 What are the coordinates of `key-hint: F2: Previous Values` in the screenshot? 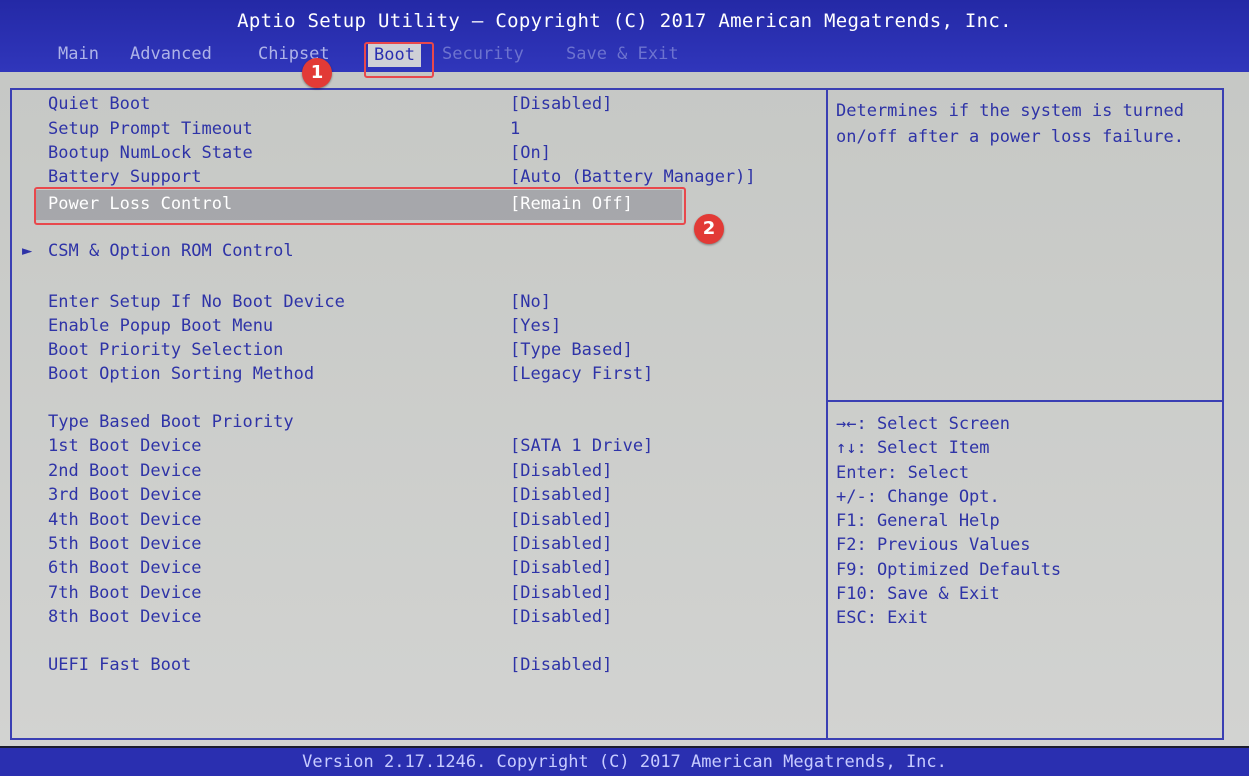 It's located at (933, 545).